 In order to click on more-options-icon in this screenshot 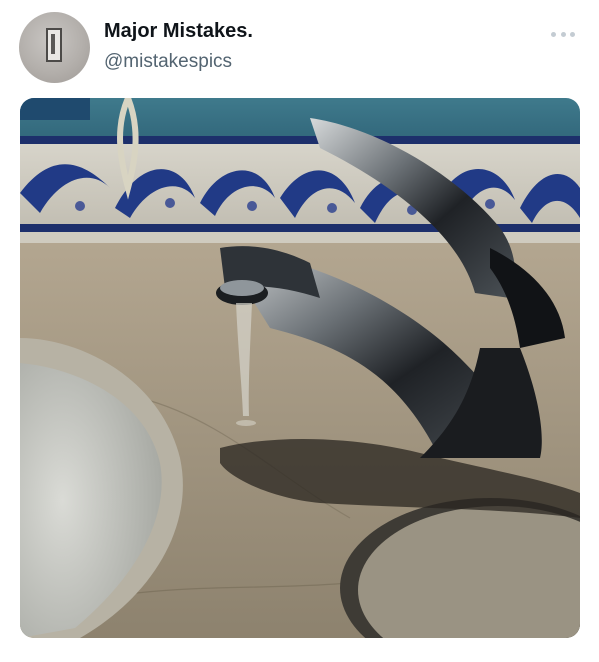, I will do `click(563, 34)`.